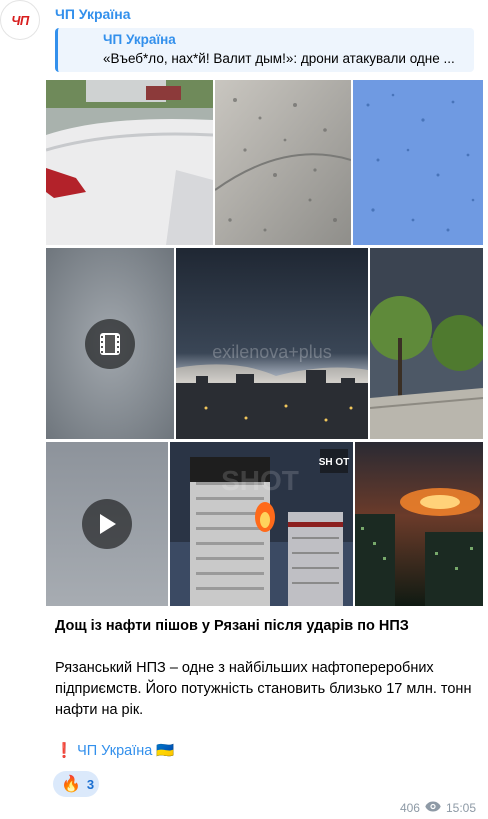 The image size is (488, 819). I want to click on exclamation-icon: ❗, so click(64, 751).